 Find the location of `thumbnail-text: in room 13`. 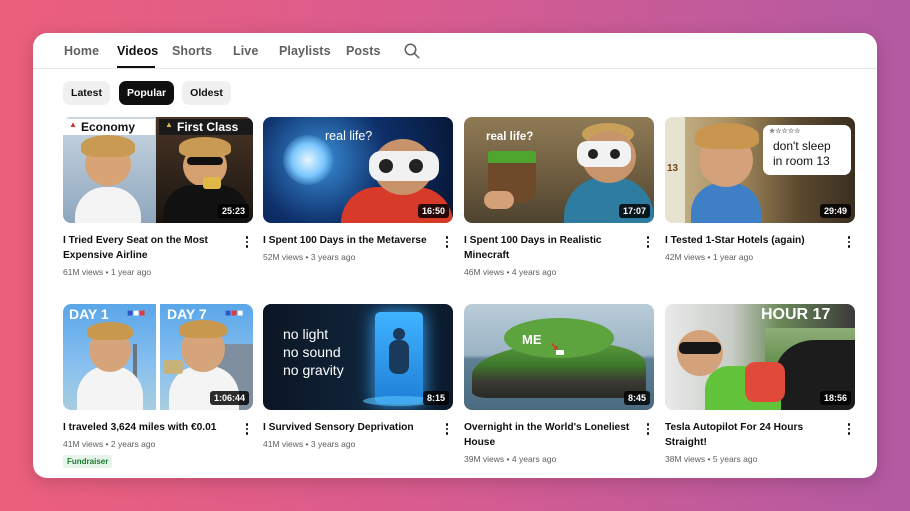

thumbnail-text: in room 13 is located at coordinates (801, 161).